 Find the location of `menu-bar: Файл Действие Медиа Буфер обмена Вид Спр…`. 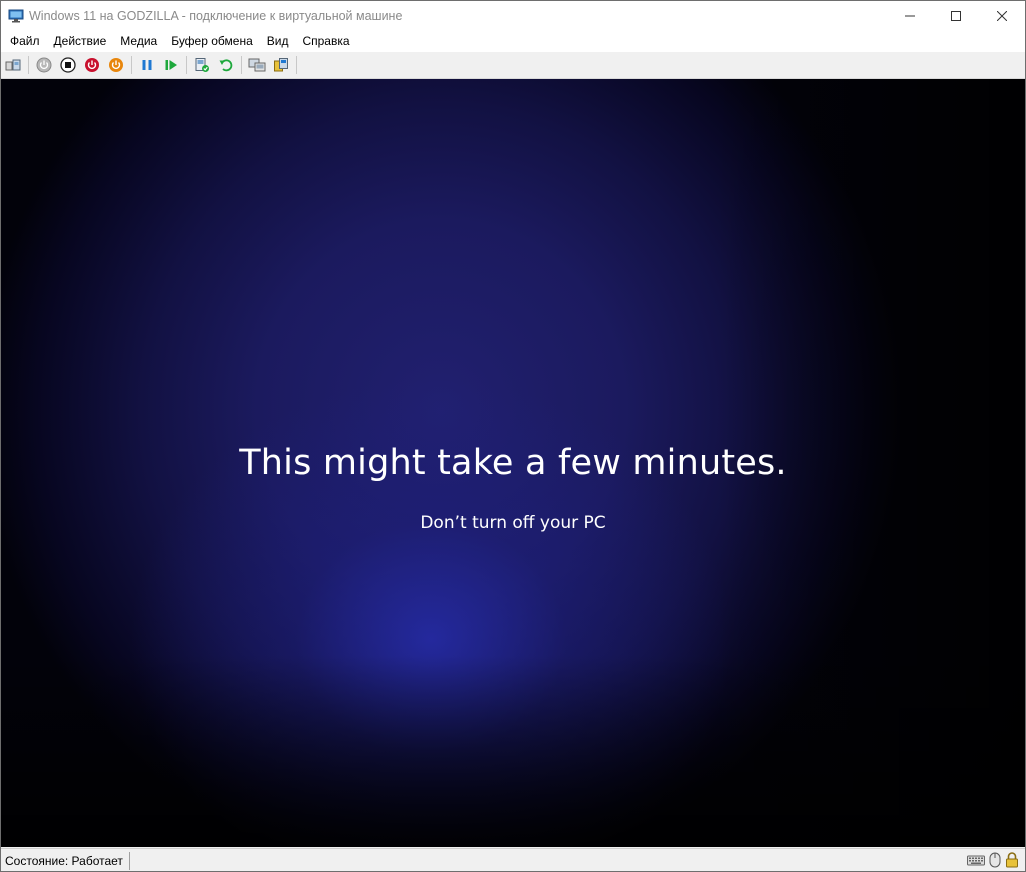

menu-bar: Файл Действие Медиа Буфер обмена Вид Спр… is located at coordinates (513, 41).